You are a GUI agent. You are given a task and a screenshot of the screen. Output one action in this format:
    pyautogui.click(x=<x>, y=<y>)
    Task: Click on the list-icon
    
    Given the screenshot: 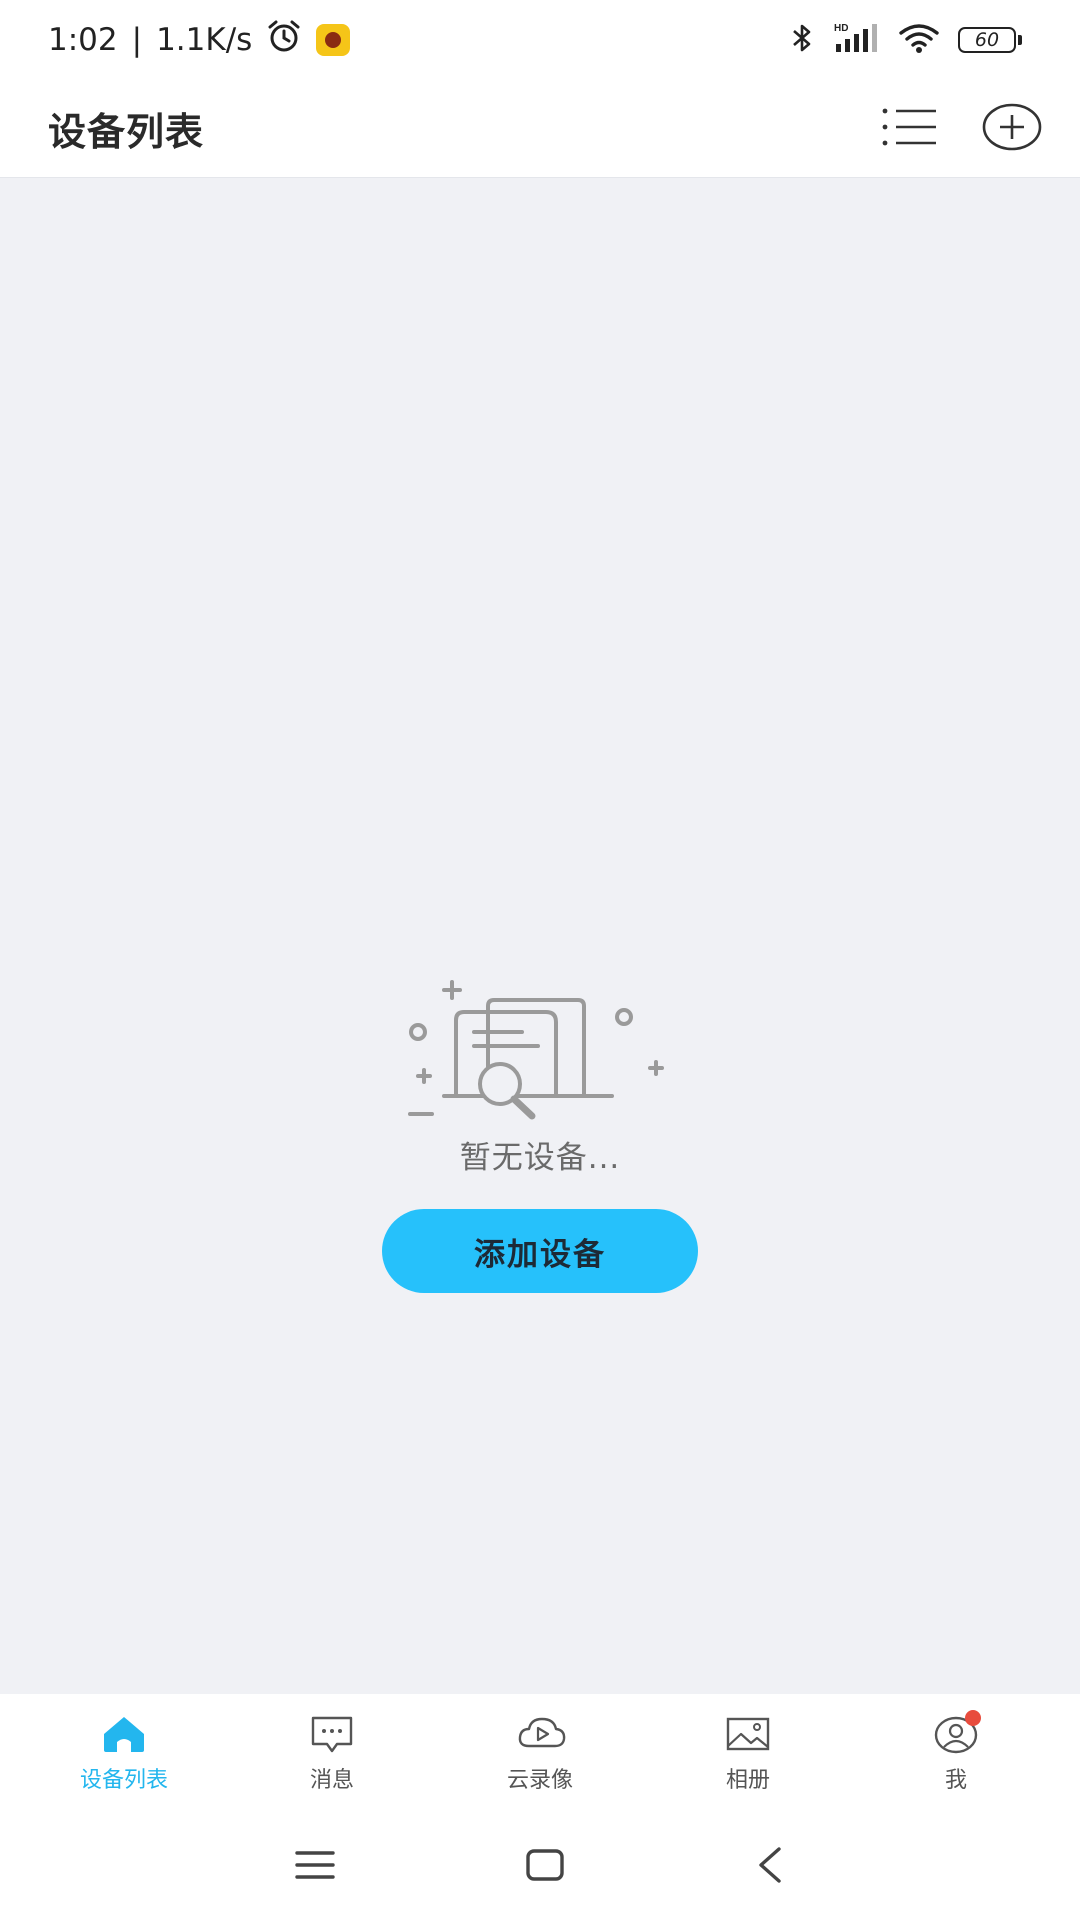 What is the action you would take?
    pyautogui.click(x=910, y=129)
    